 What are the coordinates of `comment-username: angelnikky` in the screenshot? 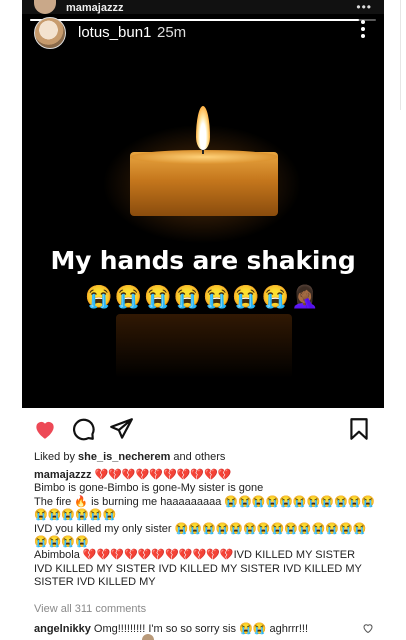 It's located at (62, 629).